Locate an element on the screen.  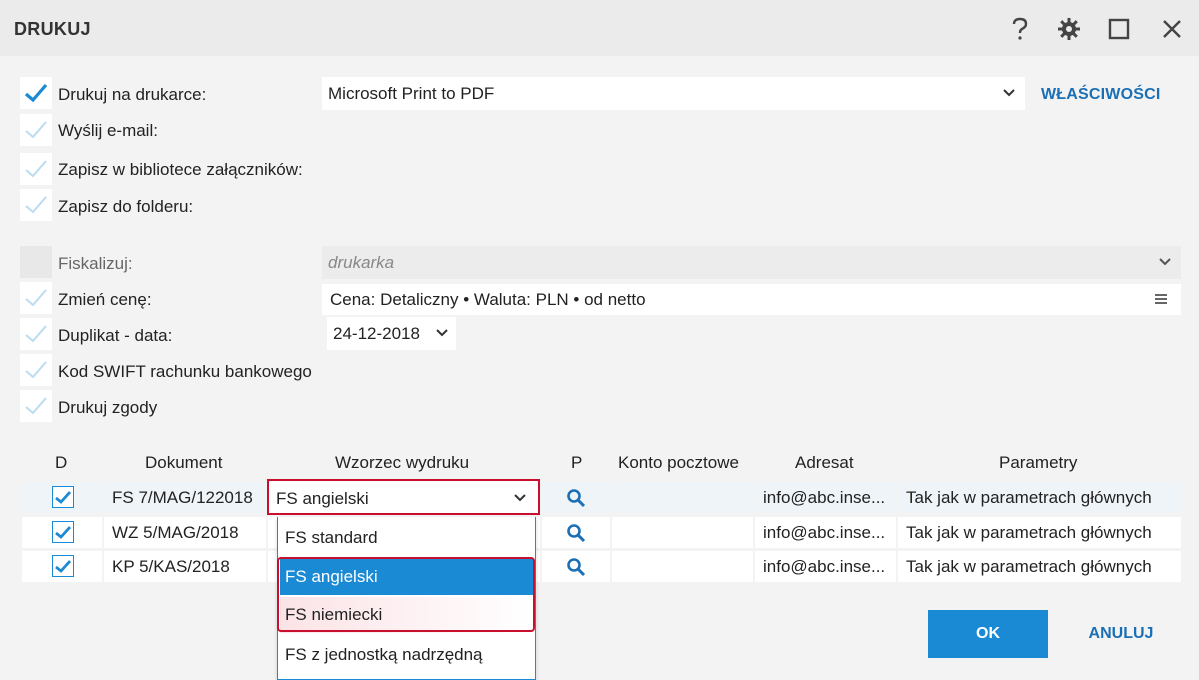
printer-select: Microsoft Print to PDF is located at coordinates (673, 93).